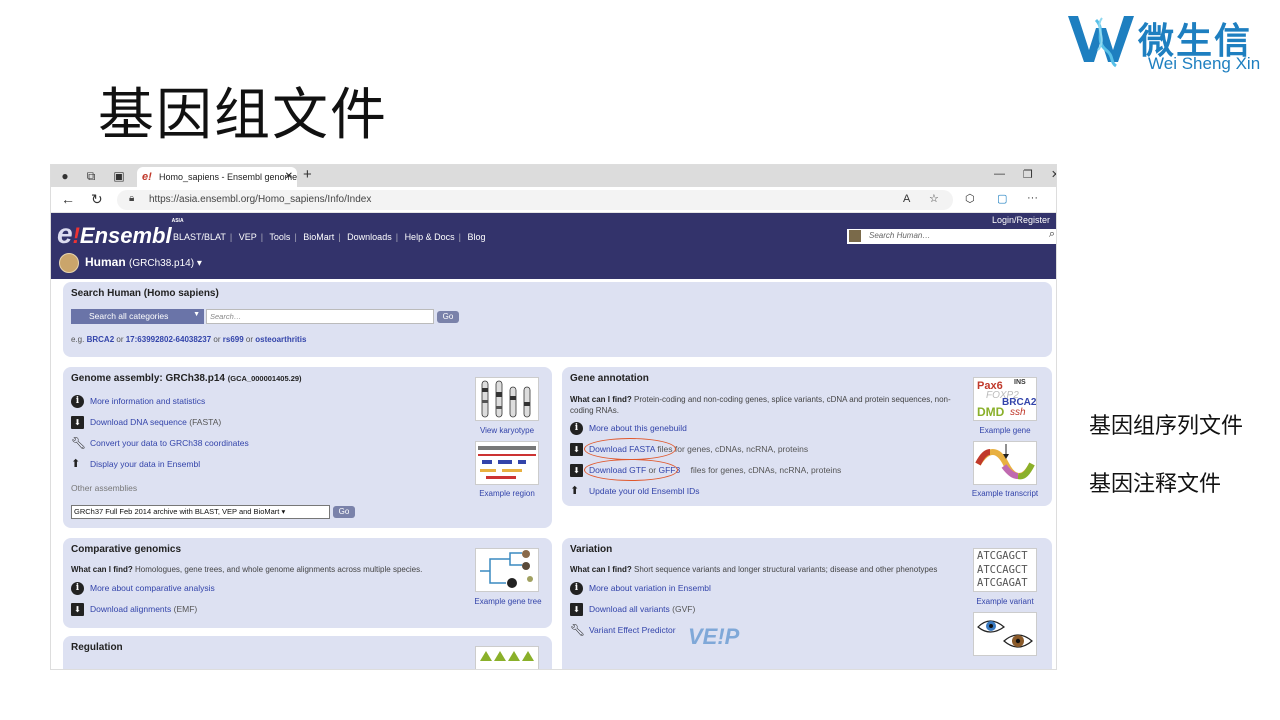 Image resolution: width=1280 pixels, height=720 pixels. I want to click on nav-help-docs: Help & Docs, so click(430, 237).